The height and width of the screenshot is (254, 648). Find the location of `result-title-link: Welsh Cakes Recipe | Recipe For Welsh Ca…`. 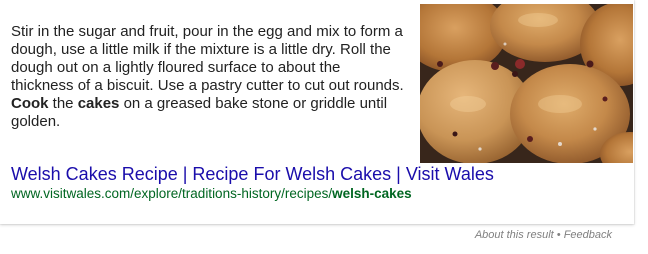

result-title-link: Welsh Cakes Recipe | Recipe For Welsh Ca… is located at coordinates (252, 174).